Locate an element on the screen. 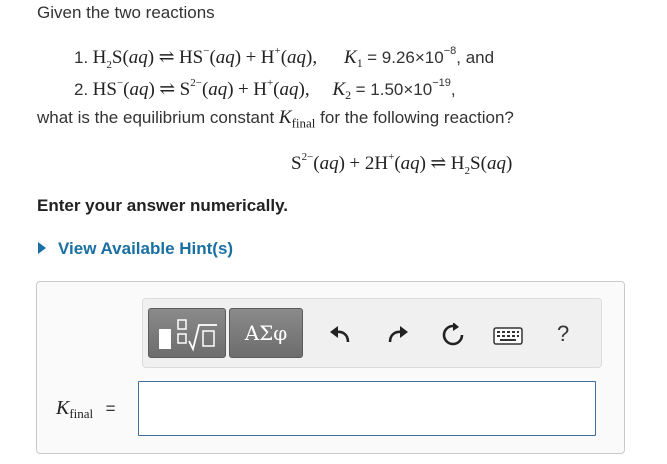 Image resolution: width=667 pixels, height=464 pixels. final-reaction: S2−(aq) + 2H+(aq) ⇌ H2S(aq) is located at coordinates (402, 163).